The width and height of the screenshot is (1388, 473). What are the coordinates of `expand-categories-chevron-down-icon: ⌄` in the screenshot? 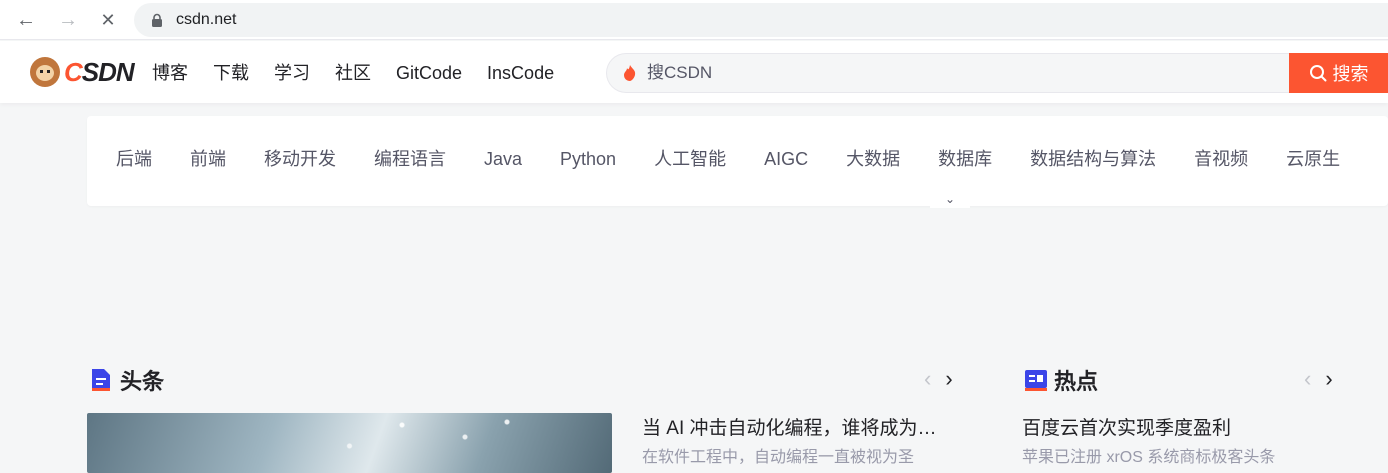 It's located at (950, 199).